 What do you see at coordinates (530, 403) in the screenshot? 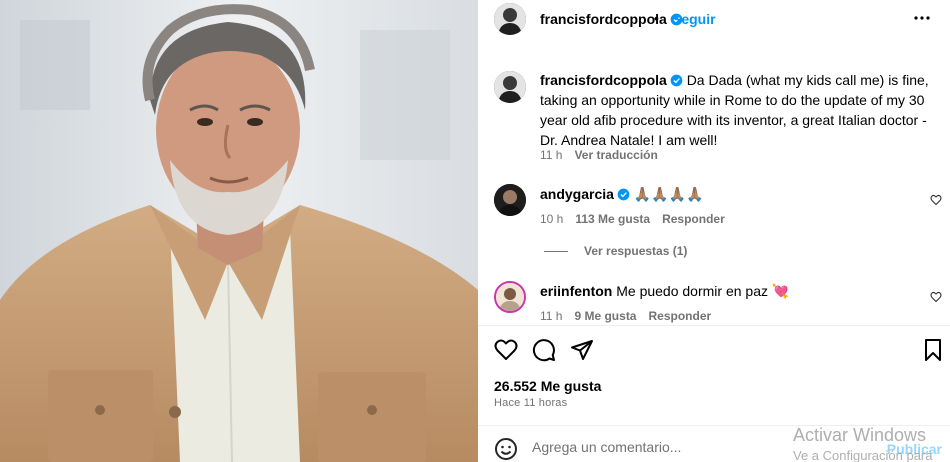
I see `post-timestamp: Hace 11 horas` at bounding box center [530, 403].